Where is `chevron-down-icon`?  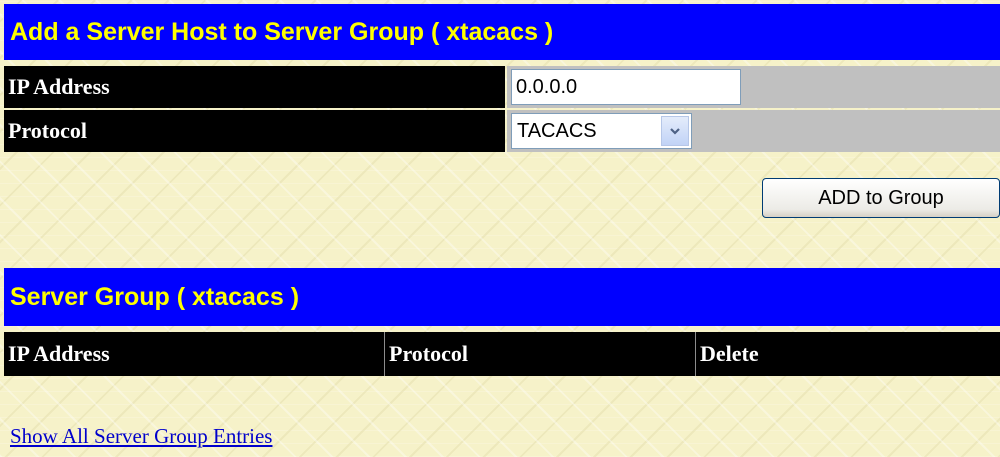 chevron-down-icon is located at coordinates (674, 131).